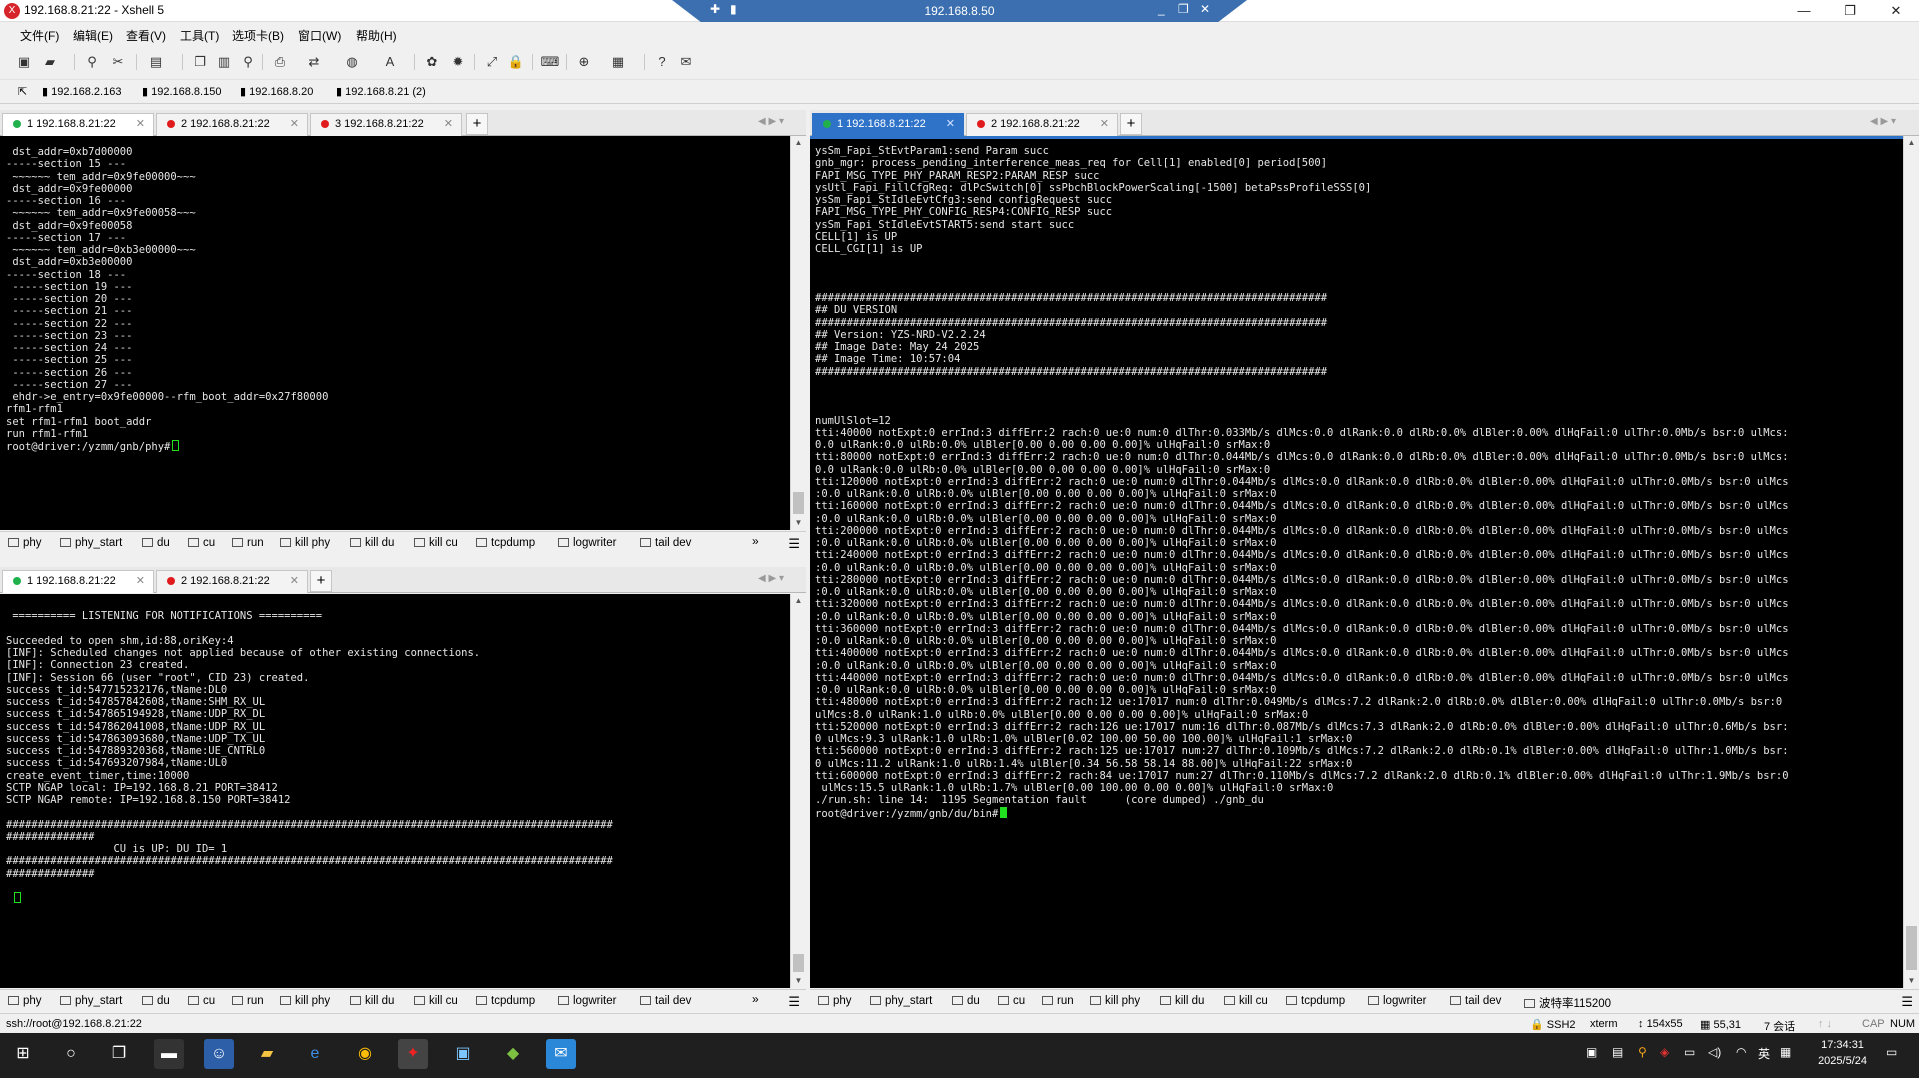 The height and width of the screenshot is (1078, 1919). What do you see at coordinates (1714, 1052) in the screenshot?
I see `volume-icon: ◁)` at bounding box center [1714, 1052].